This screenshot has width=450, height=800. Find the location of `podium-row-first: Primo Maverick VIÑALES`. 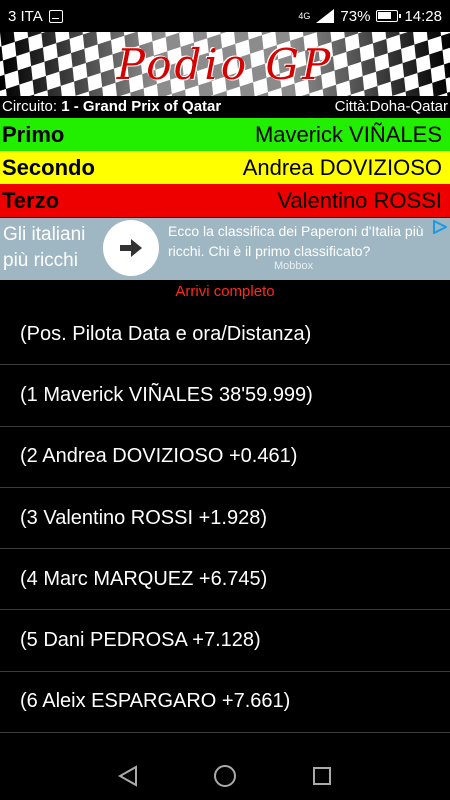

podium-row-first: Primo Maverick VIÑALES is located at coordinates (225, 134).